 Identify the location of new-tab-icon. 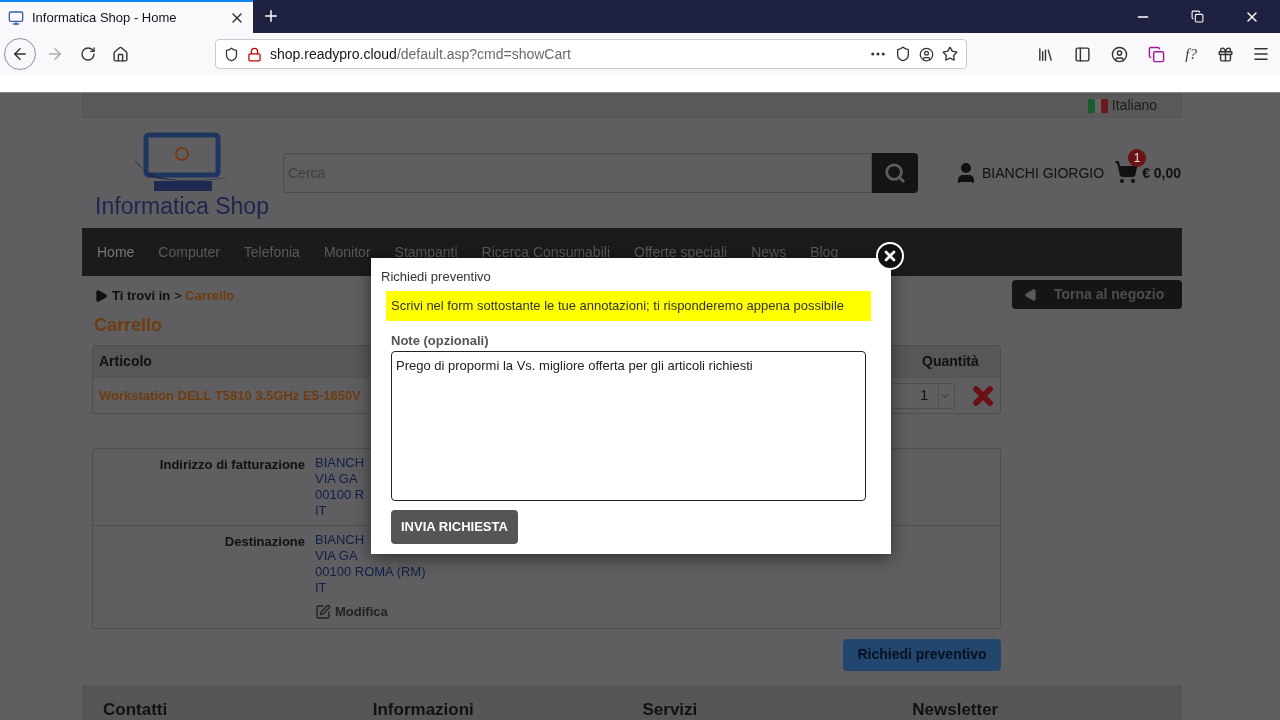
(271, 16).